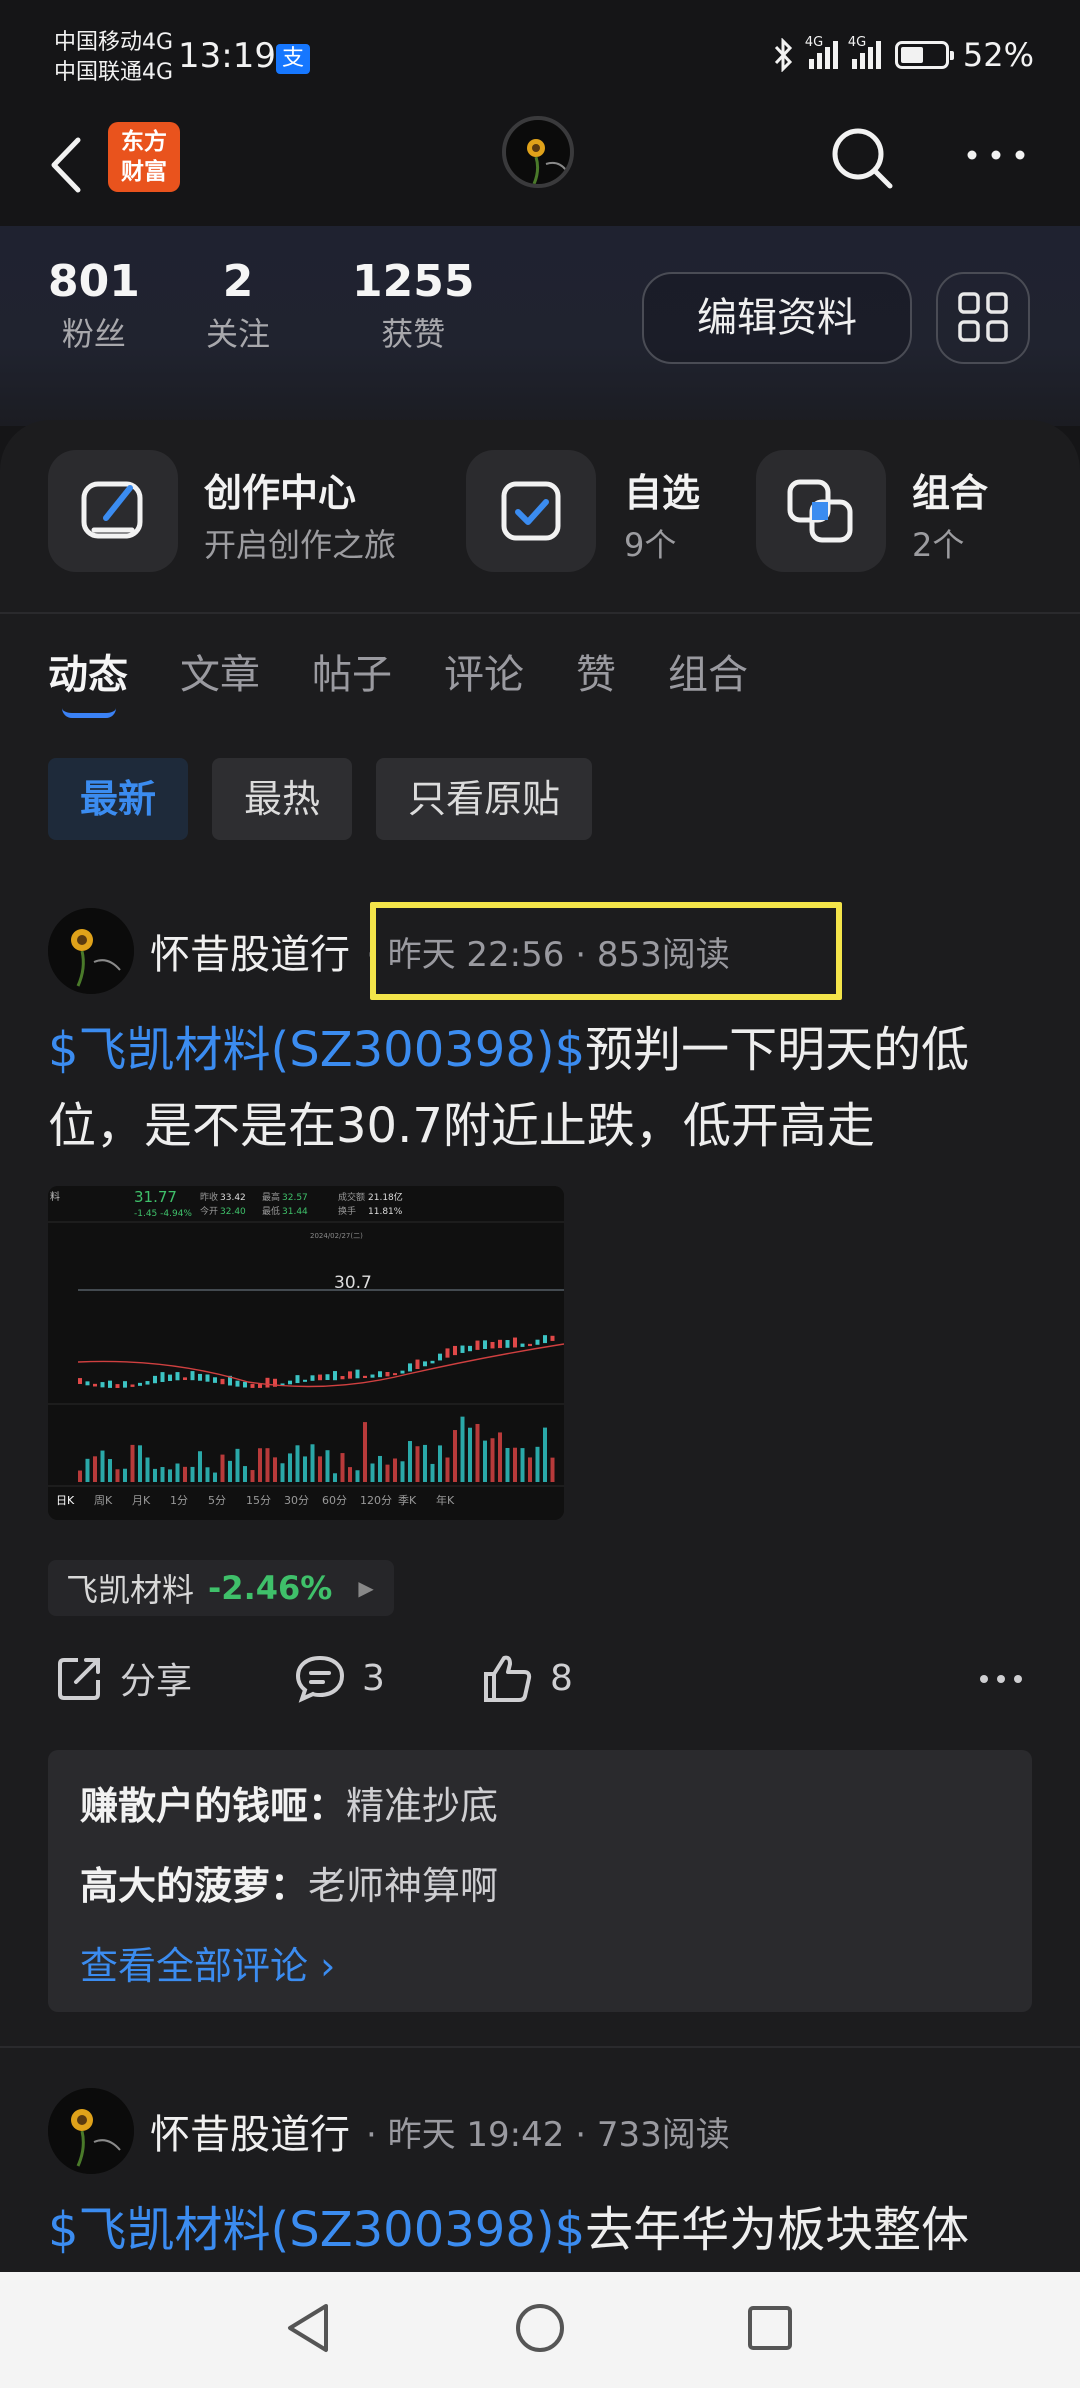 This screenshot has width=1080, height=2388. What do you see at coordinates (561, 1678) in the screenshot?
I see `like-count: 8` at bounding box center [561, 1678].